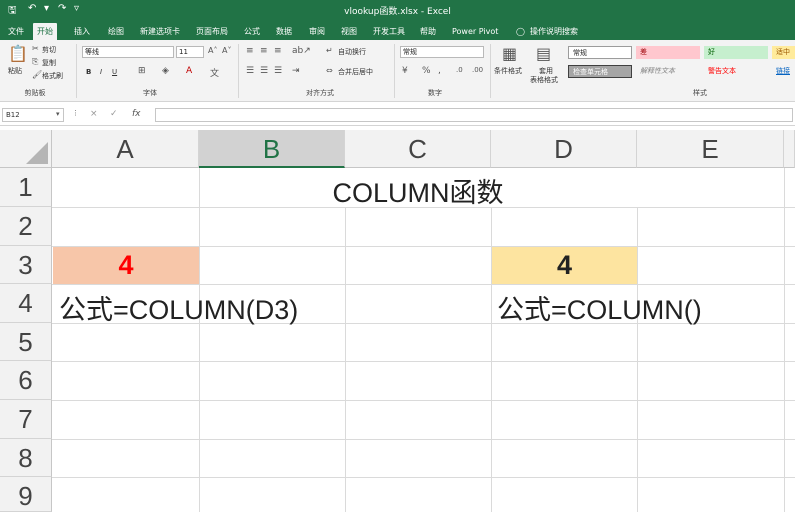 The height and width of the screenshot is (512, 795). I want to click on row-header-9: 9, so click(26, 494).